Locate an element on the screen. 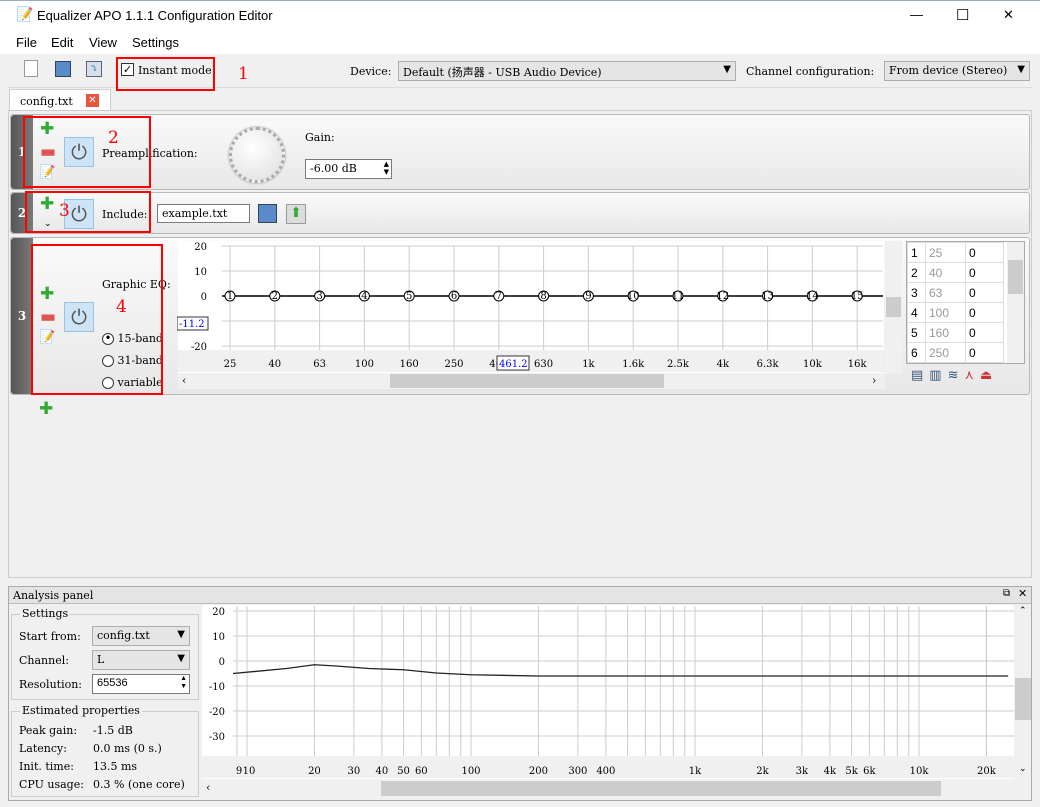 This screenshot has width=1040, height=807. channel-select: L ▼ is located at coordinates (141, 660).